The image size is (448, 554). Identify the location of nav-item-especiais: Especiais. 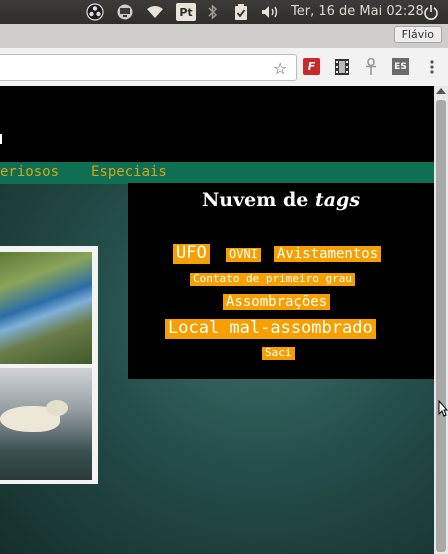
(129, 172).